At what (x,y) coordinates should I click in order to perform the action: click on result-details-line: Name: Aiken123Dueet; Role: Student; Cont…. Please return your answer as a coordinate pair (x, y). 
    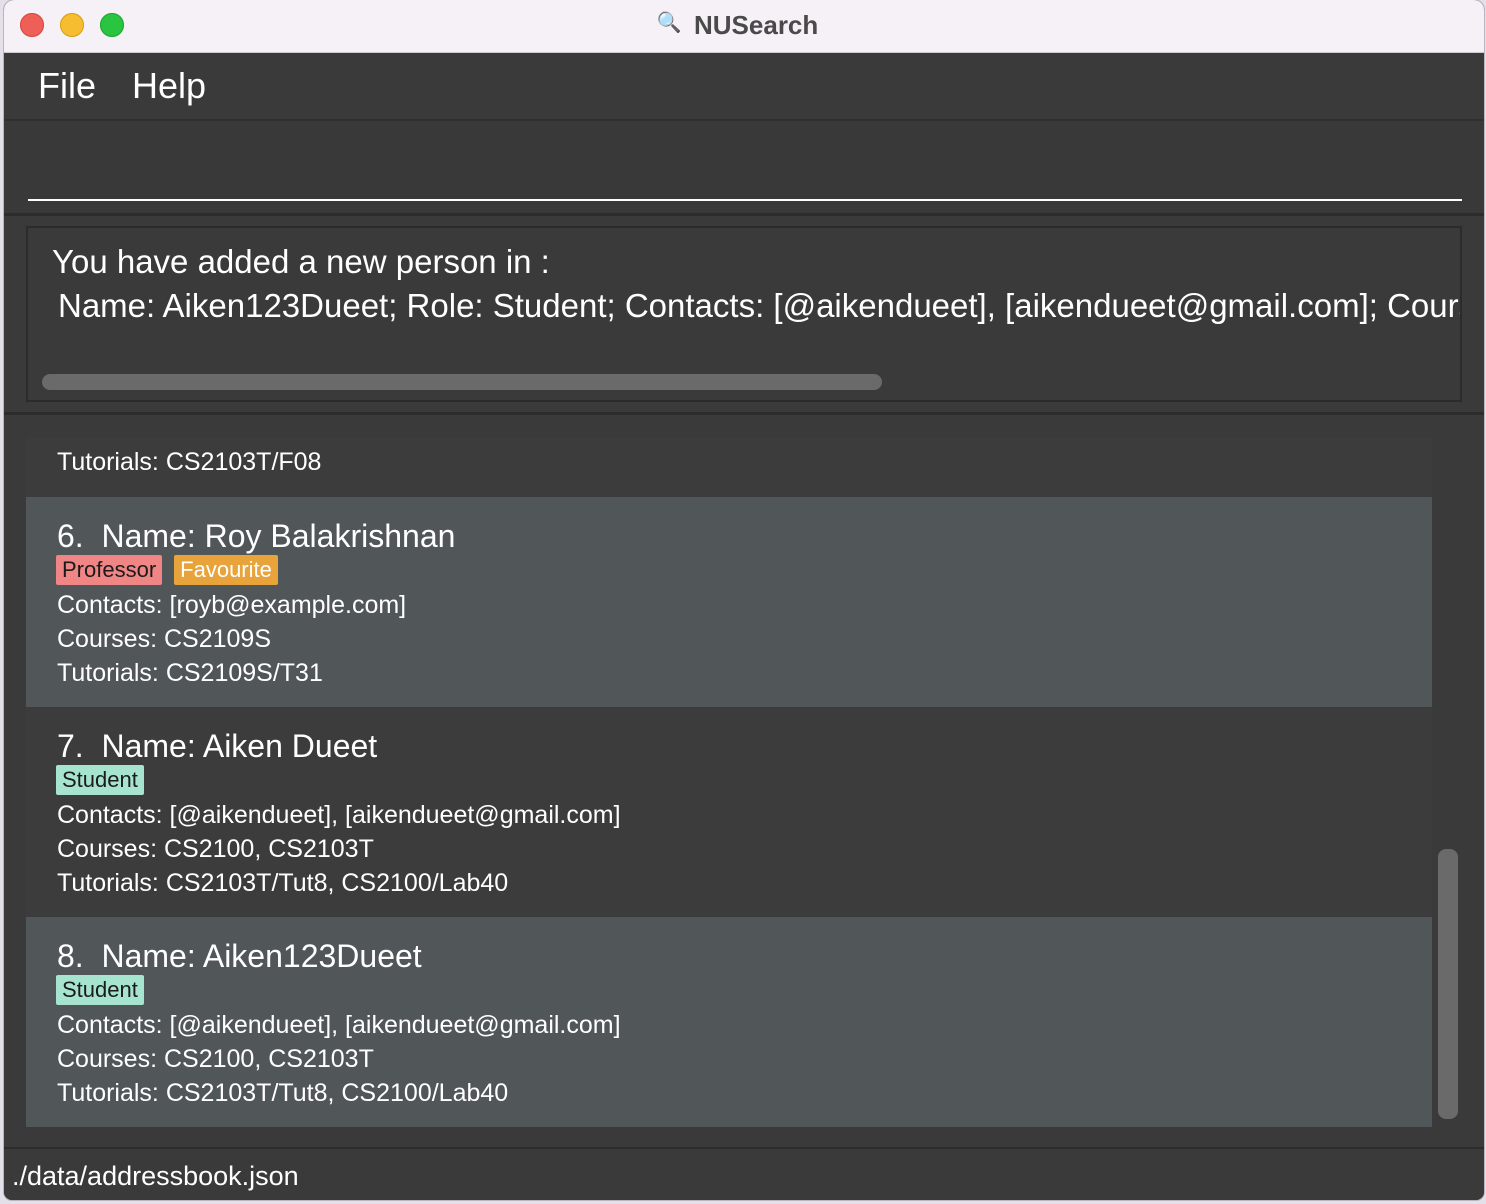
    Looking at the image, I should click on (760, 305).